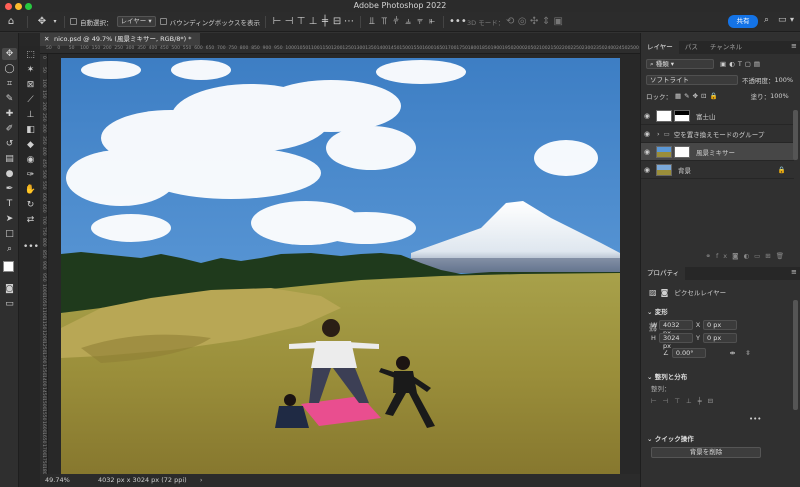  I want to click on distribute-left-icon: ⫨, so click(408, 21).